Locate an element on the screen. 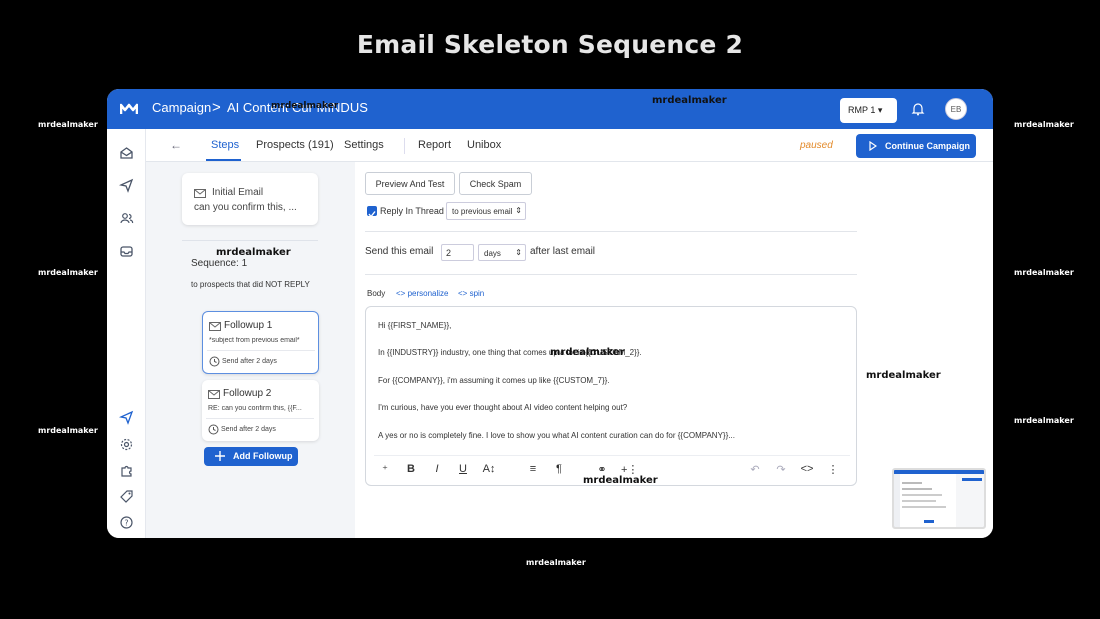 The width and height of the screenshot is (1100, 619). delay-unit-value: days is located at coordinates (492, 253).